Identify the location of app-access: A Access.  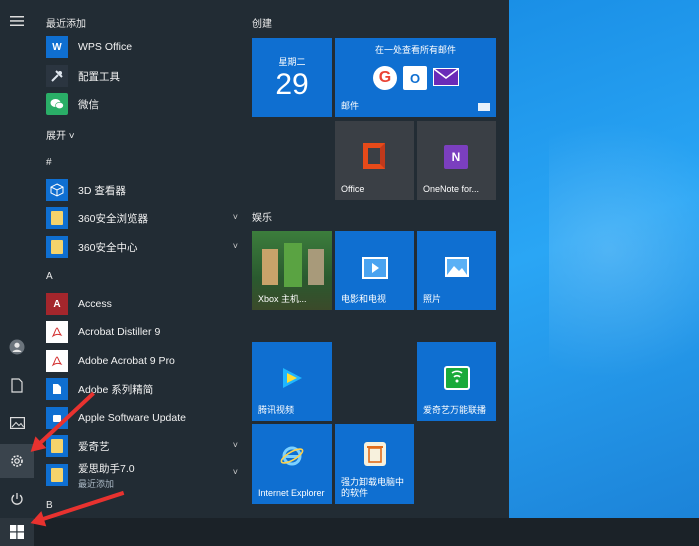
(146, 304).